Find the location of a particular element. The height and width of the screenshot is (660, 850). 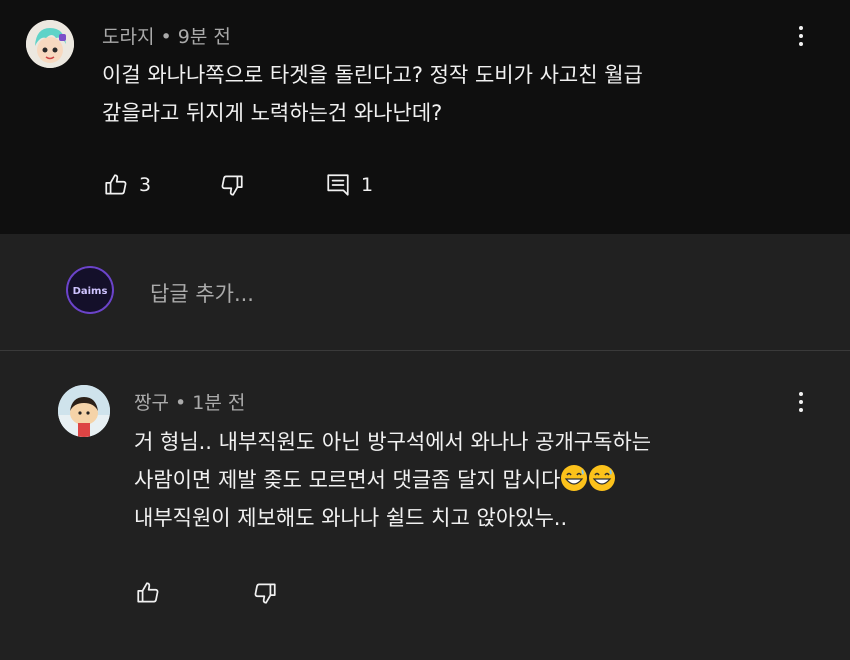

reply-dislike-button is located at coordinates (265, 593).